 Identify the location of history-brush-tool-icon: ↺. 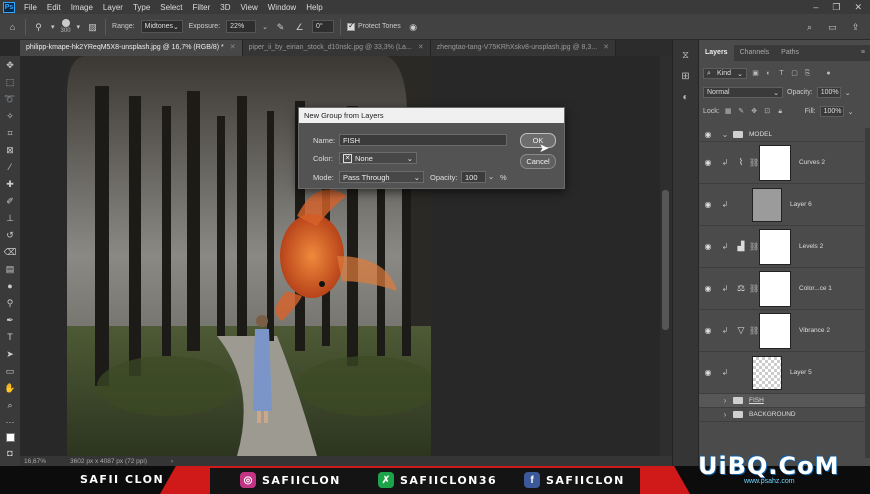
(10, 235).